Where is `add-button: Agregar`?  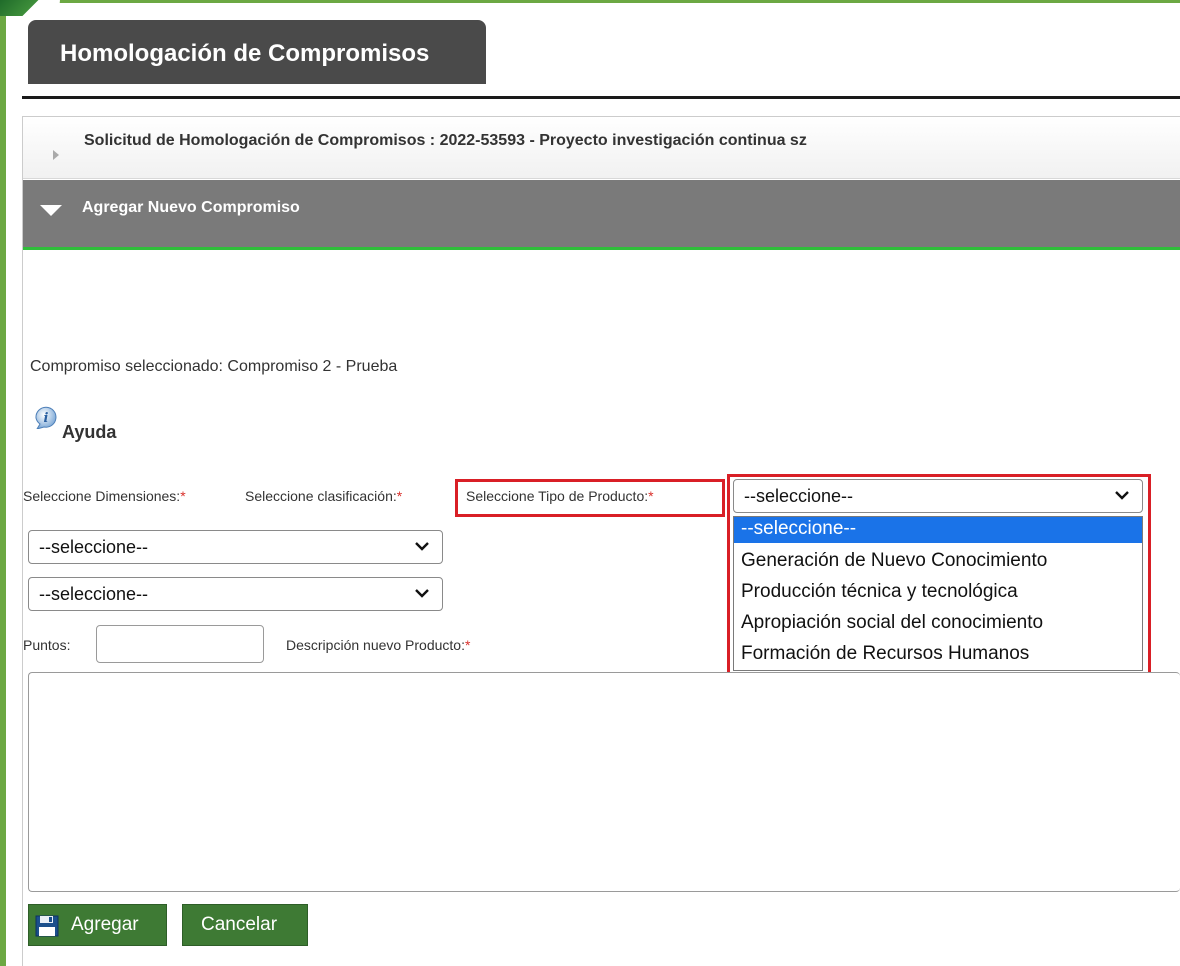
add-button: Agregar is located at coordinates (97, 925).